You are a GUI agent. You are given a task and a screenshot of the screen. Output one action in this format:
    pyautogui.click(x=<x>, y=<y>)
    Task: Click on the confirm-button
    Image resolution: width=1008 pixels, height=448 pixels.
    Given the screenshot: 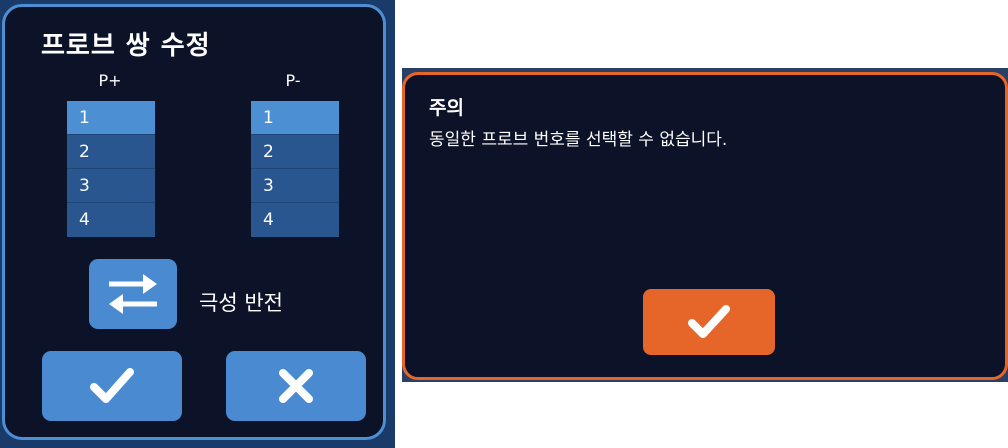 What is the action you would take?
    pyautogui.click(x=112, y=386)
    